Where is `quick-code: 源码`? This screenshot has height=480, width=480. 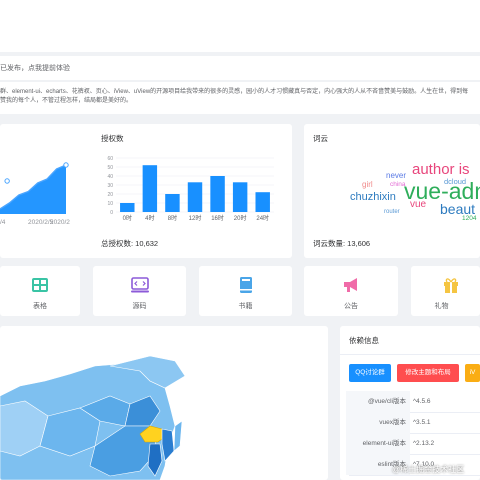
quick-code: 源码 is located at coordinates (139, 291).